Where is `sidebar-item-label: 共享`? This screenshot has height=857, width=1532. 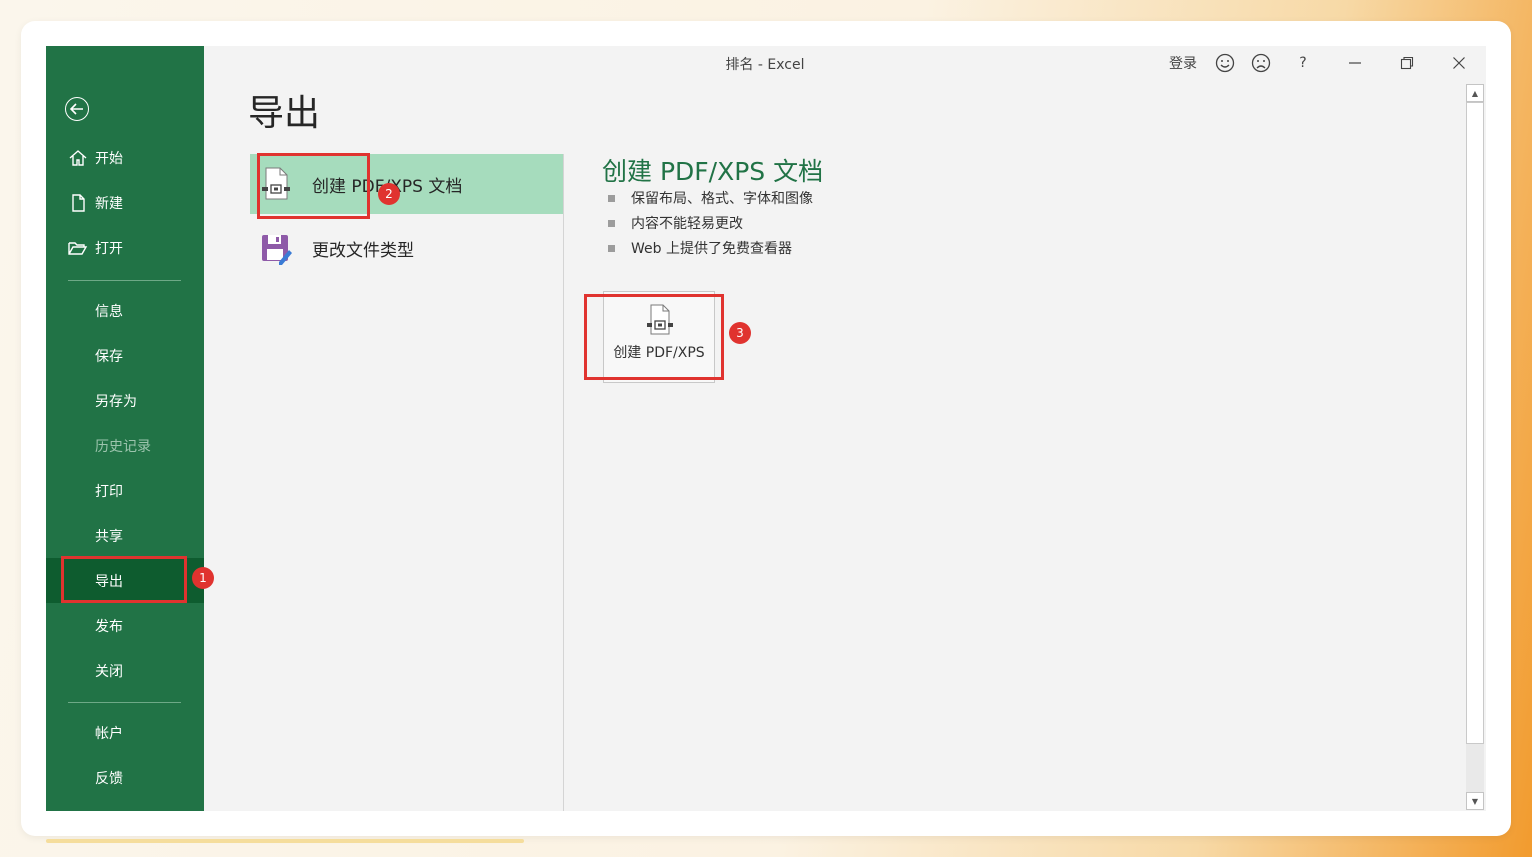 sidebar-item-label: 共享 is located at coordinates (109, 536).